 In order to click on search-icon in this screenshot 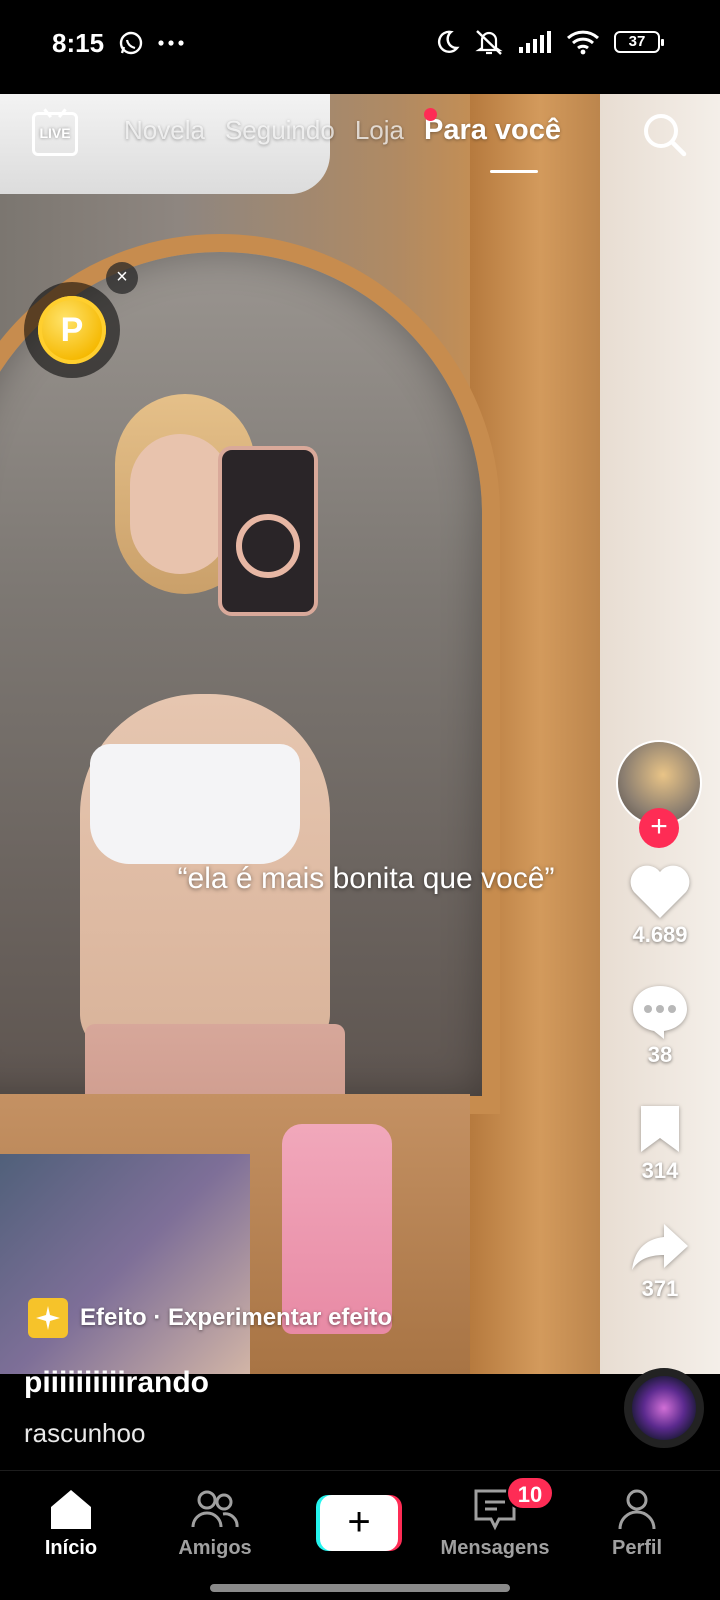, I will do `click(665, 135)`.